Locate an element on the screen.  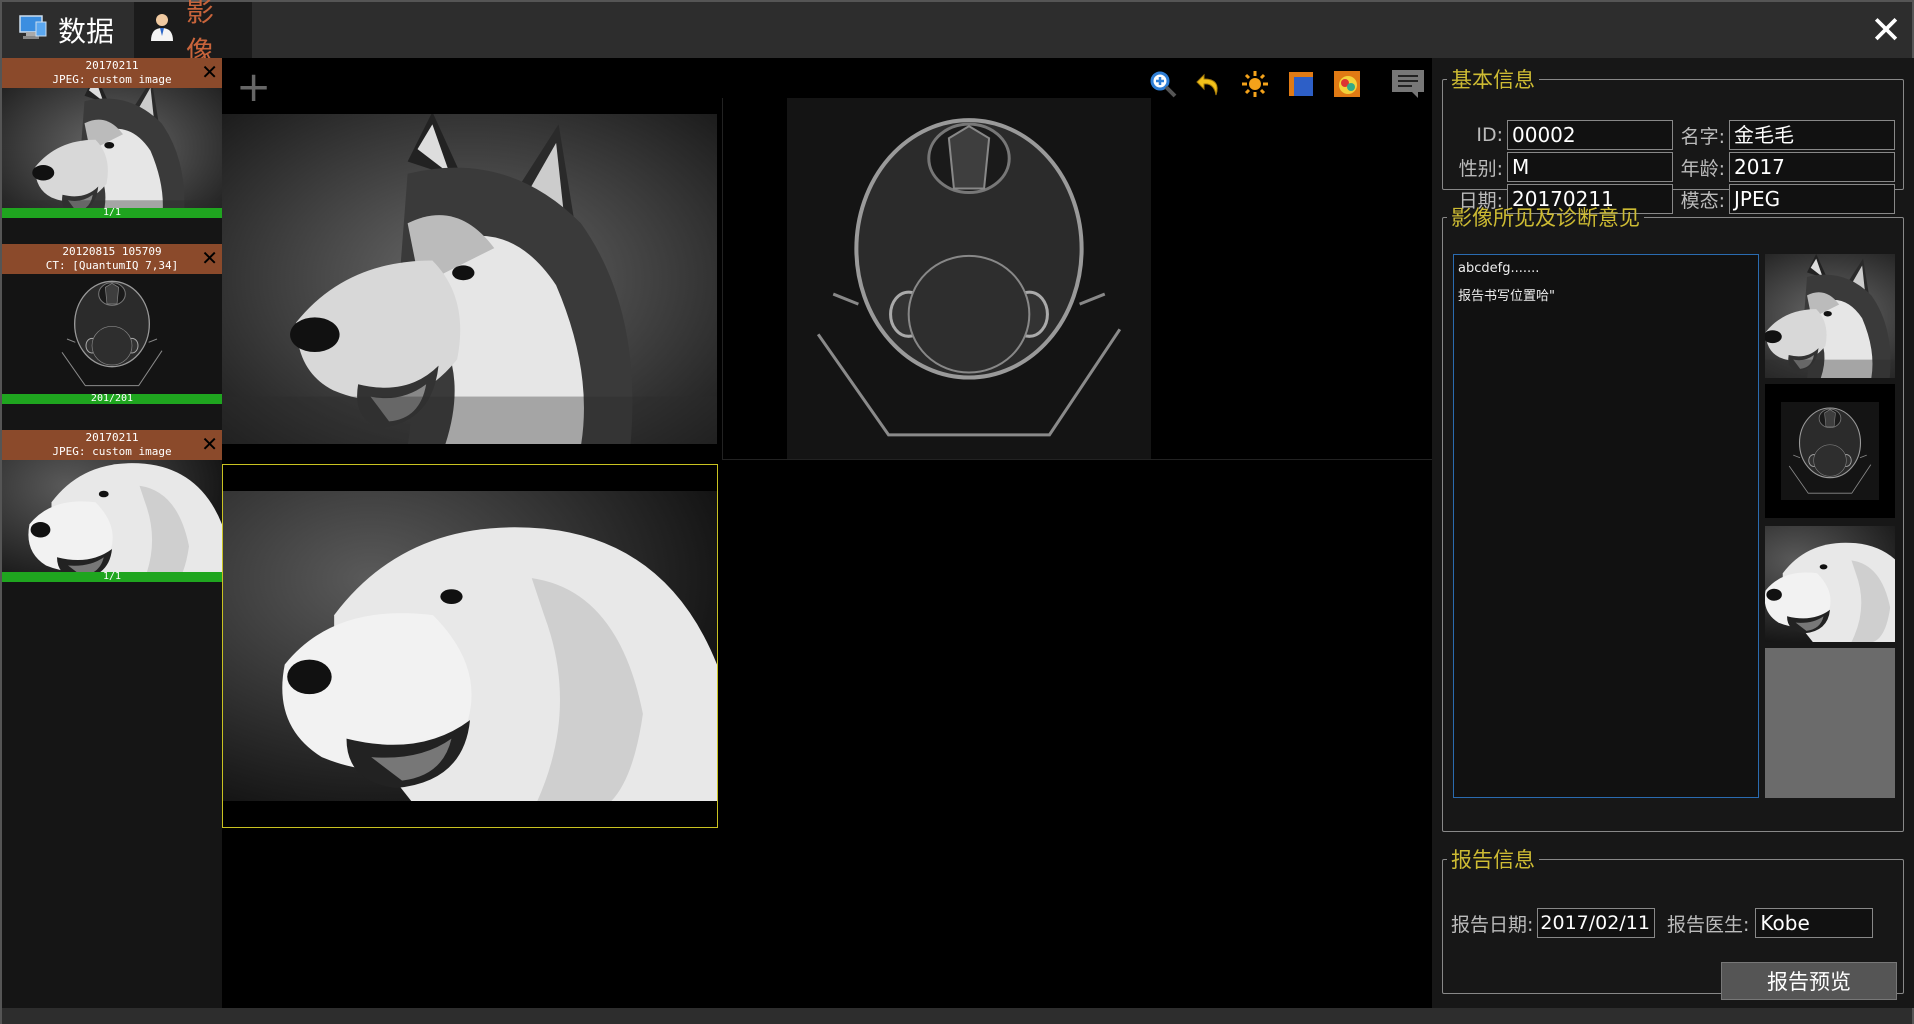
close-app-button: ✕ is located at coordinates (1886, 30).